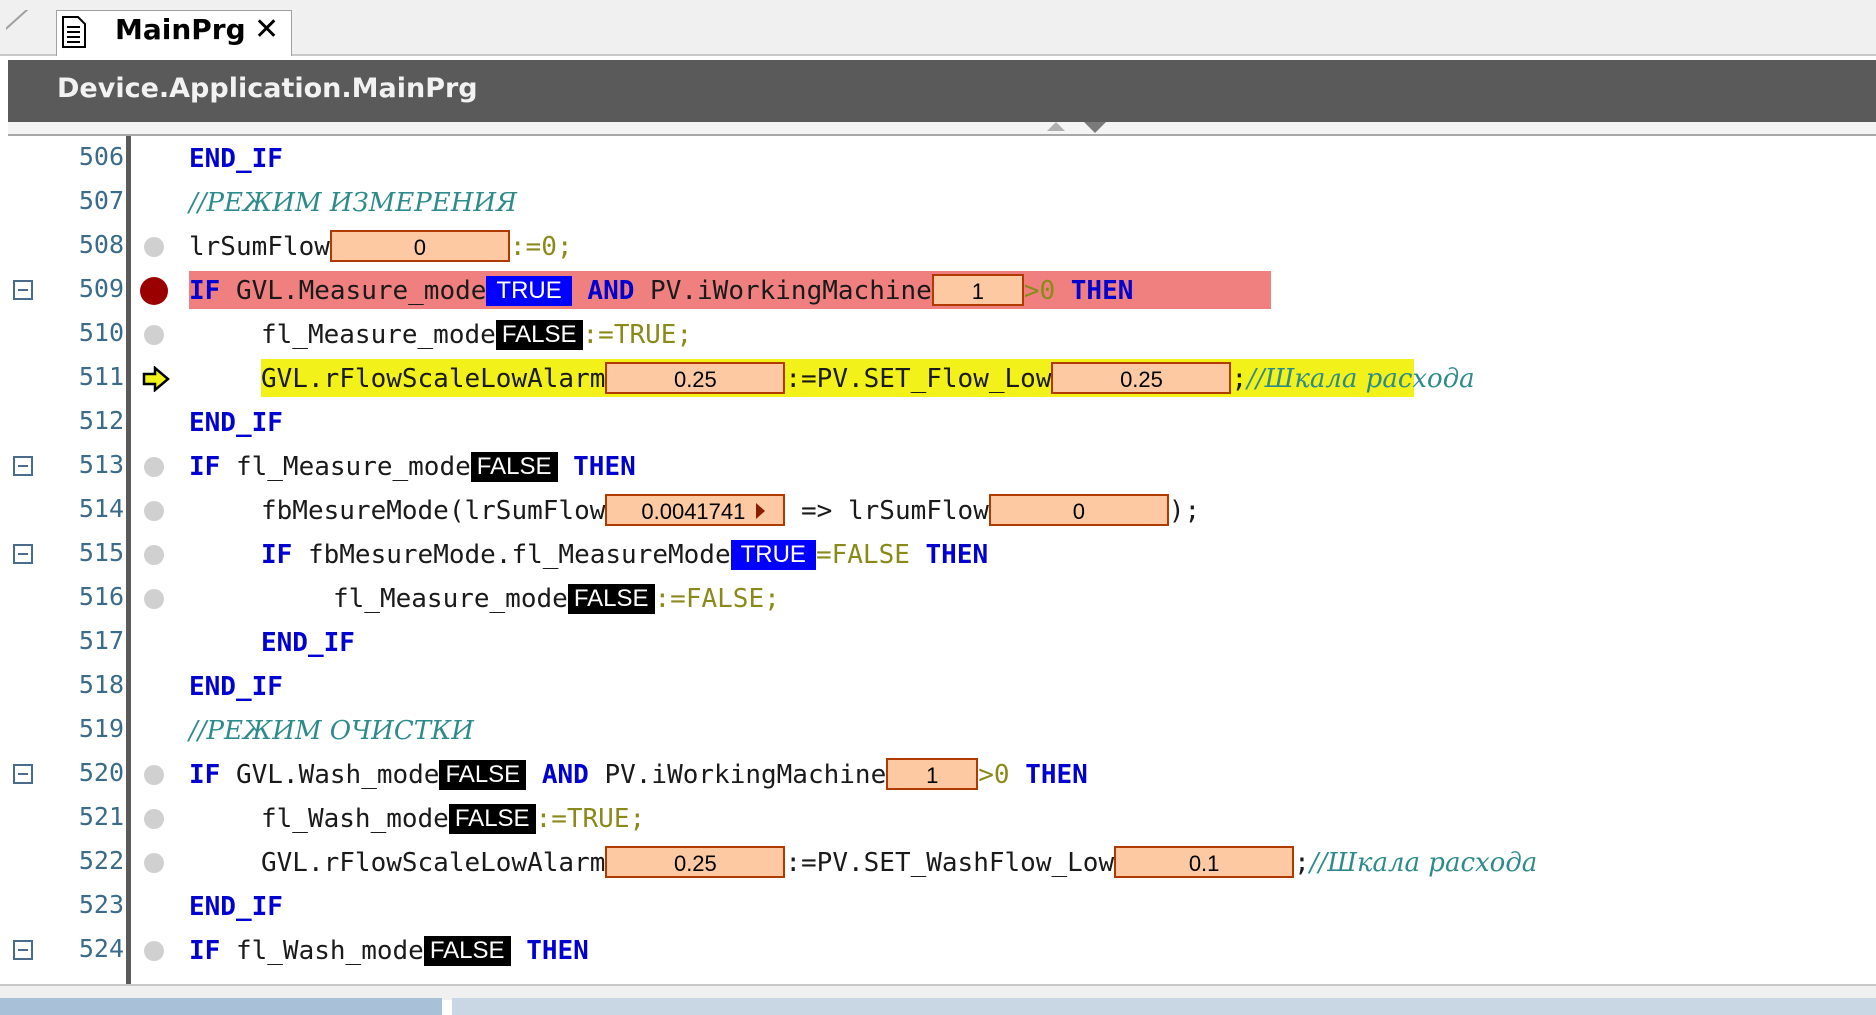  Describe the element at coordinates (101, 244) in the screenshot. I see `line-number: 508` at that location.